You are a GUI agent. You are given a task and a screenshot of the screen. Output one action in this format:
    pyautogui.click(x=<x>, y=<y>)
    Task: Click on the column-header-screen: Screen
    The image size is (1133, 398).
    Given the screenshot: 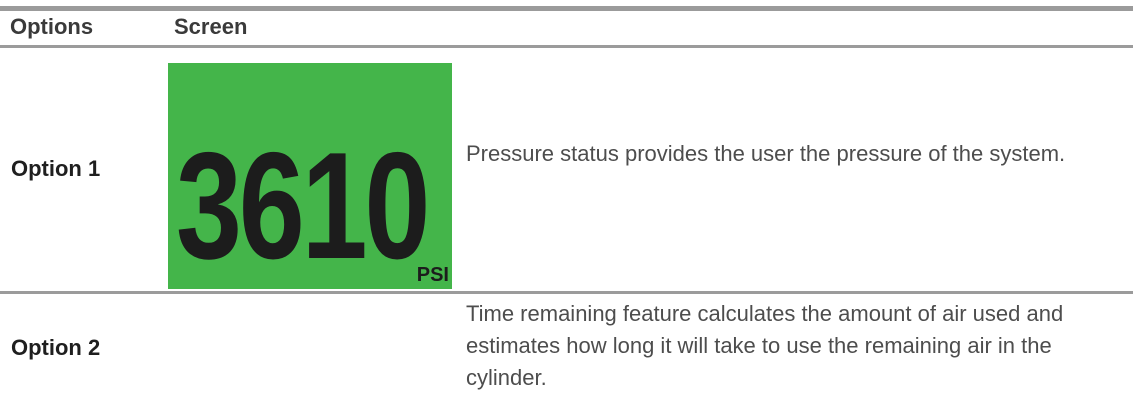 What is the action you would take?
    pyautogui.click(x=211, y=26)
    